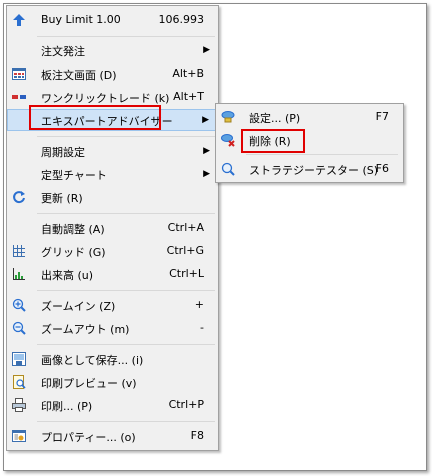 This screenshot has height=476, width=432. I want to click on menu-item-auto-scroll: 自動調整 (A) Ctrl+A, so click(112, 228).